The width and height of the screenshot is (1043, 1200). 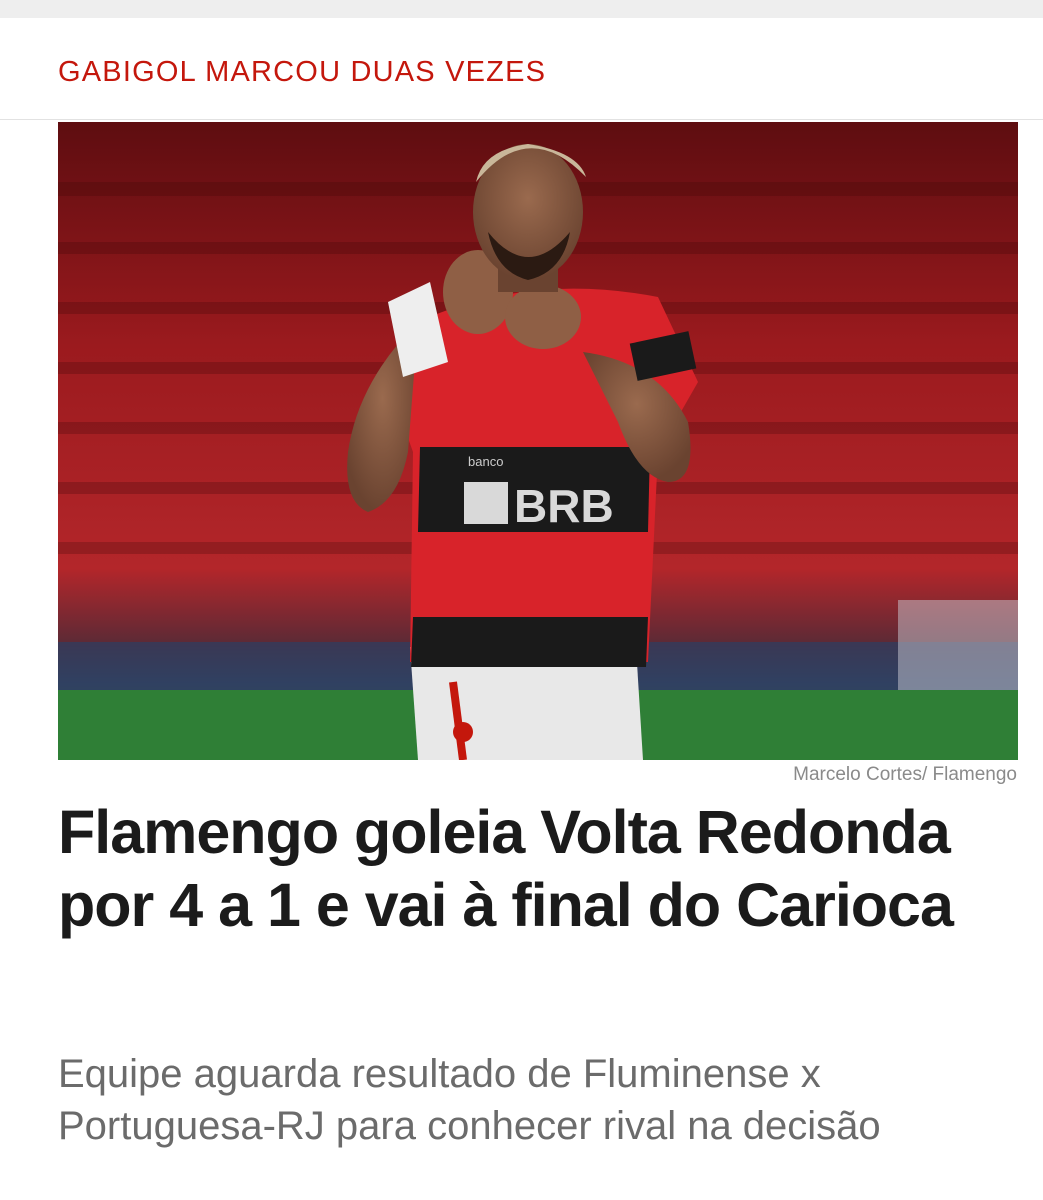 I want to click on top-bar, so click(x=521, y=9).